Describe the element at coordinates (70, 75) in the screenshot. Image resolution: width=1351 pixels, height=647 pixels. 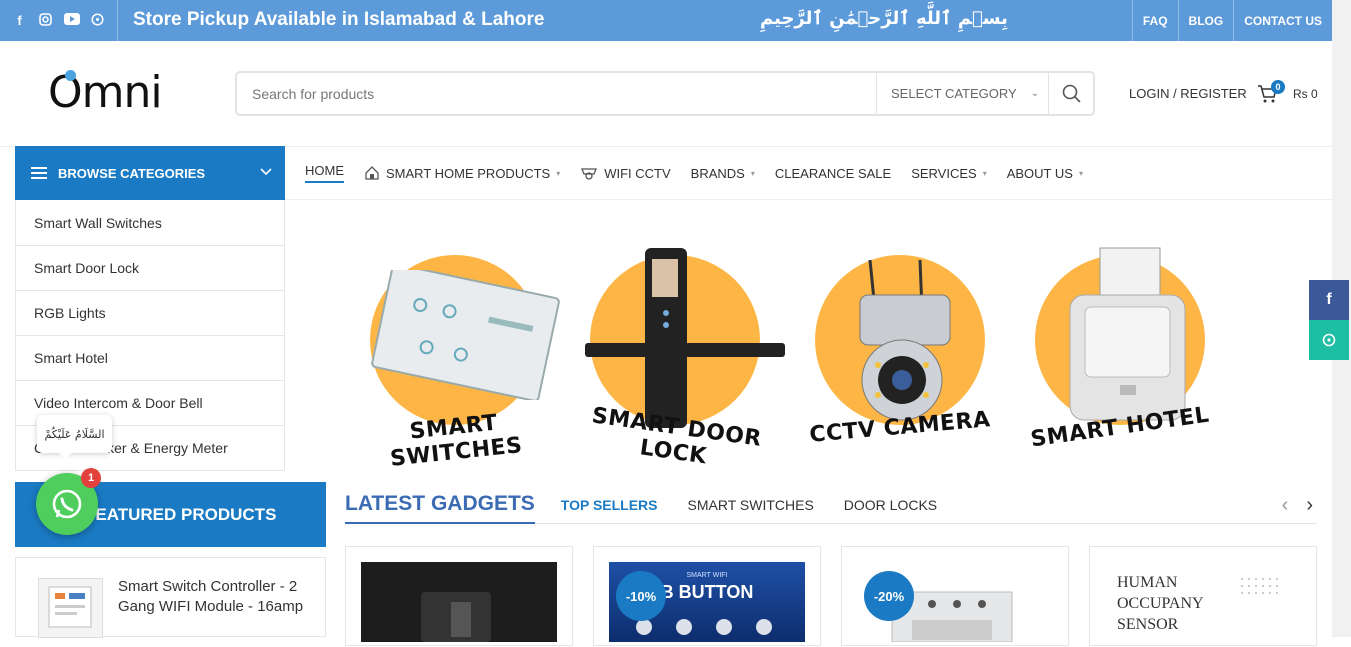
I see `logo-dot` at that location.